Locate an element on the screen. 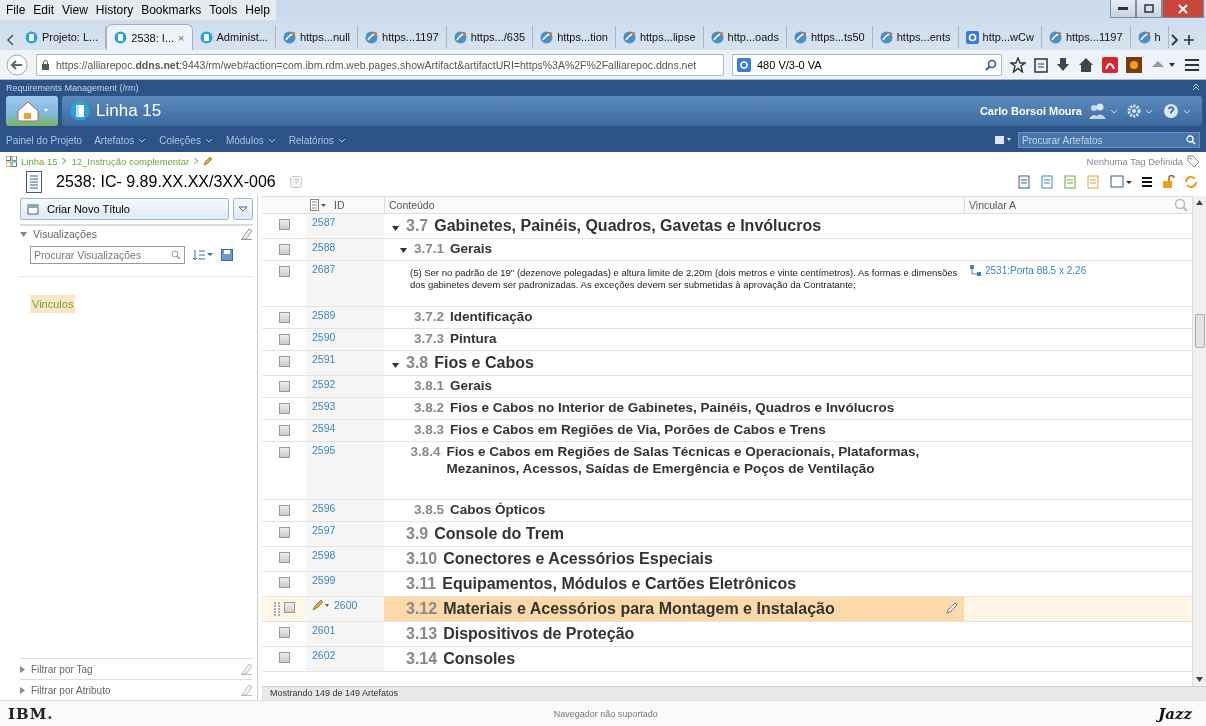 The image size is (1206, 726). artifact-id: 2594 is located at coordinates (324, 428).